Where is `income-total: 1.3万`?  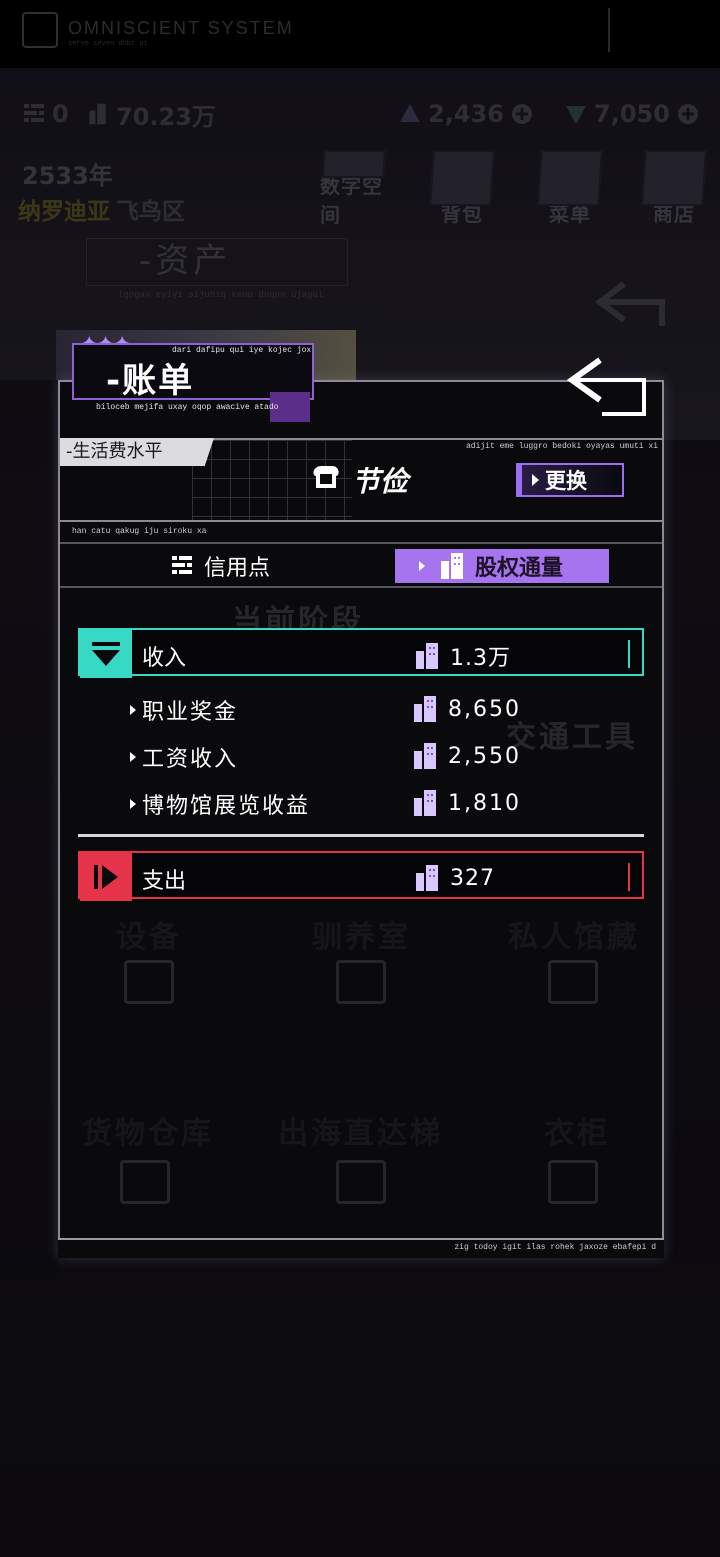
income-total: 1.3万 is located at coordinates (462, 656).